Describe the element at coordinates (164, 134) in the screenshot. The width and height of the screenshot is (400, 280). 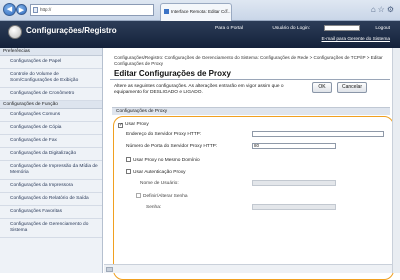
I see `proxy-address-label: Endereço do Servidor Proxy HTTP:` at that location.